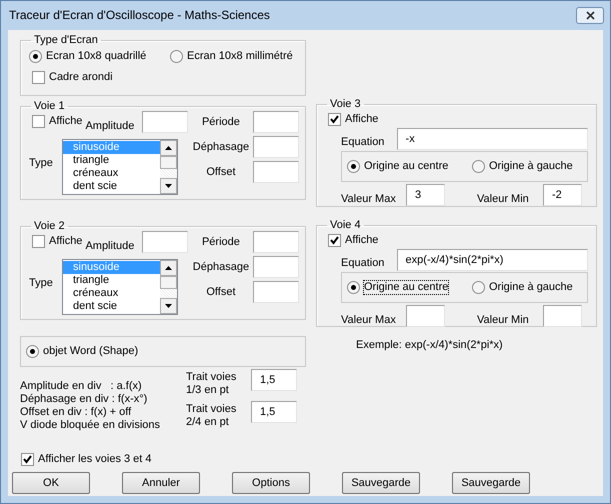  Describe the element at coordinates (562, 195) in the screenshot. I see `text-field: -2` at that location.